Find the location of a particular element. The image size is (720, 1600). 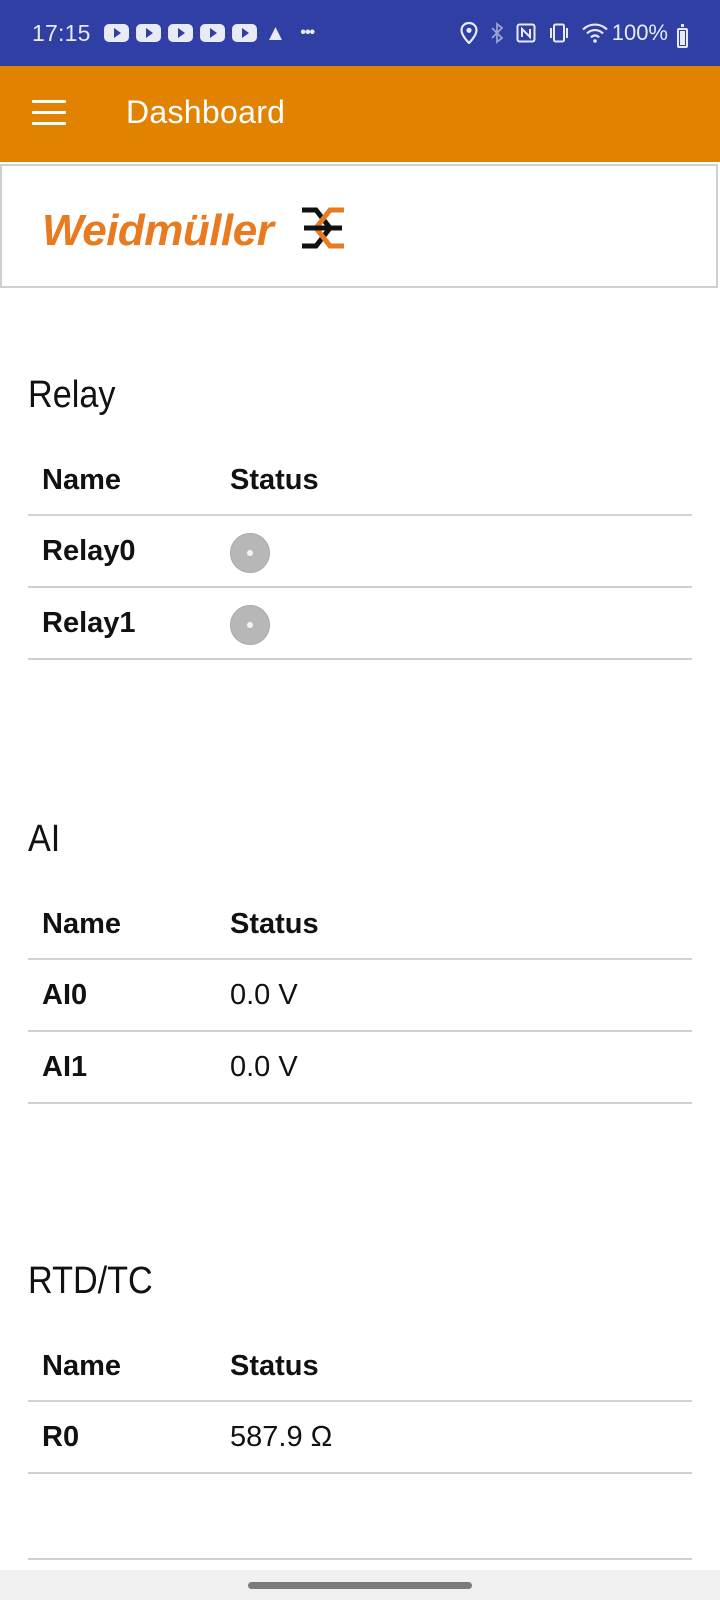

table-row: R0 587.9 Ω is located at coordinates (360, 1437).